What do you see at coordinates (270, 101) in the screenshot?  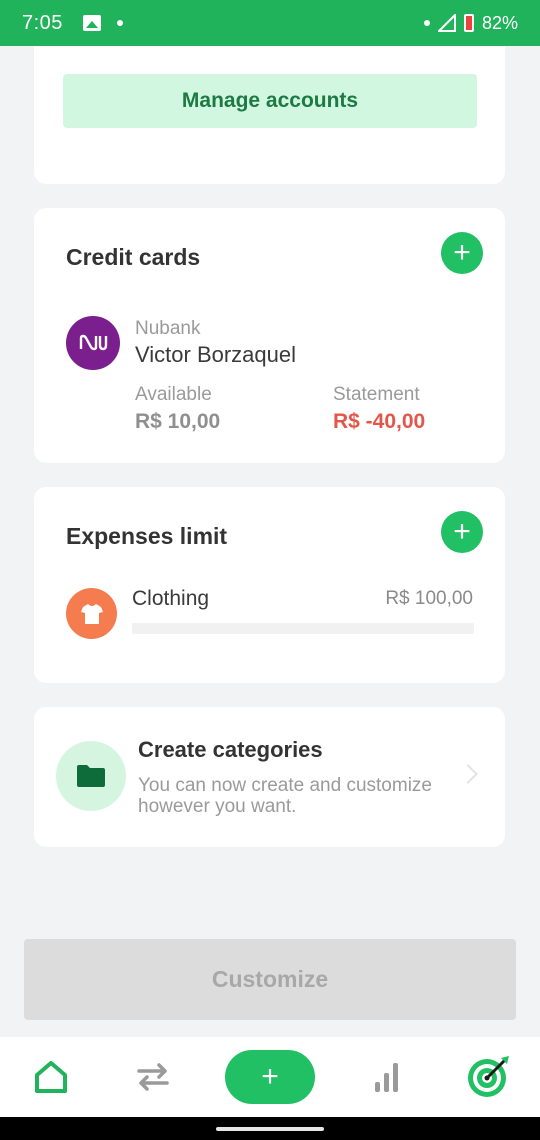 I see `manage-accounts-button: Manage accounts` at bounding box center [270, 101].